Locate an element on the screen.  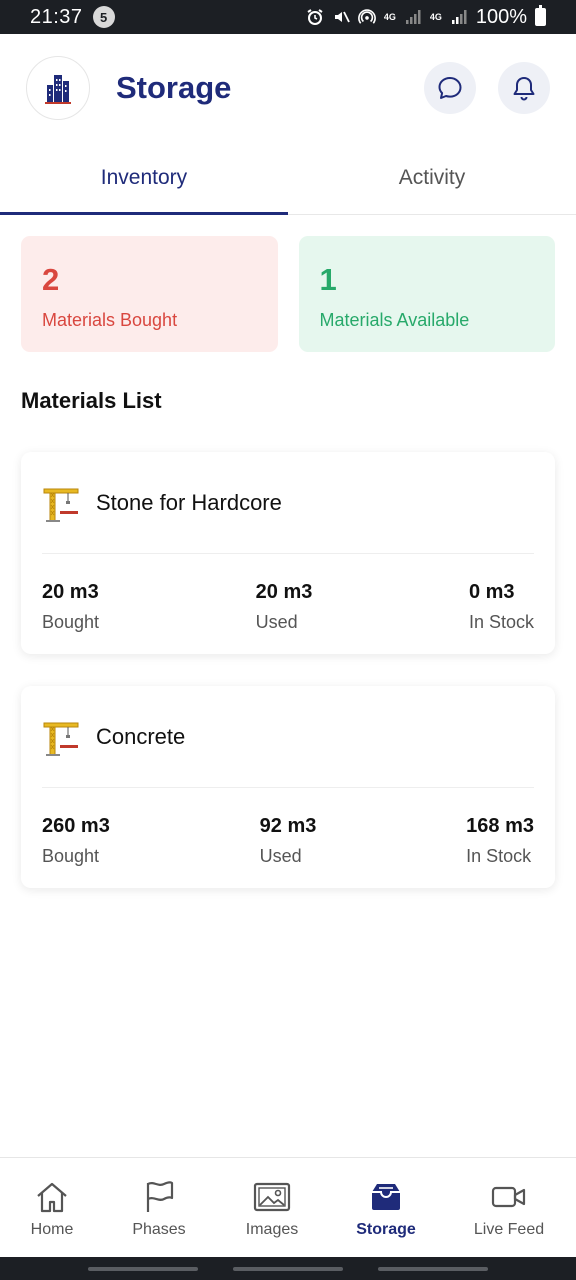
nav-images-label: Images is located at coordinates (272, 1229).